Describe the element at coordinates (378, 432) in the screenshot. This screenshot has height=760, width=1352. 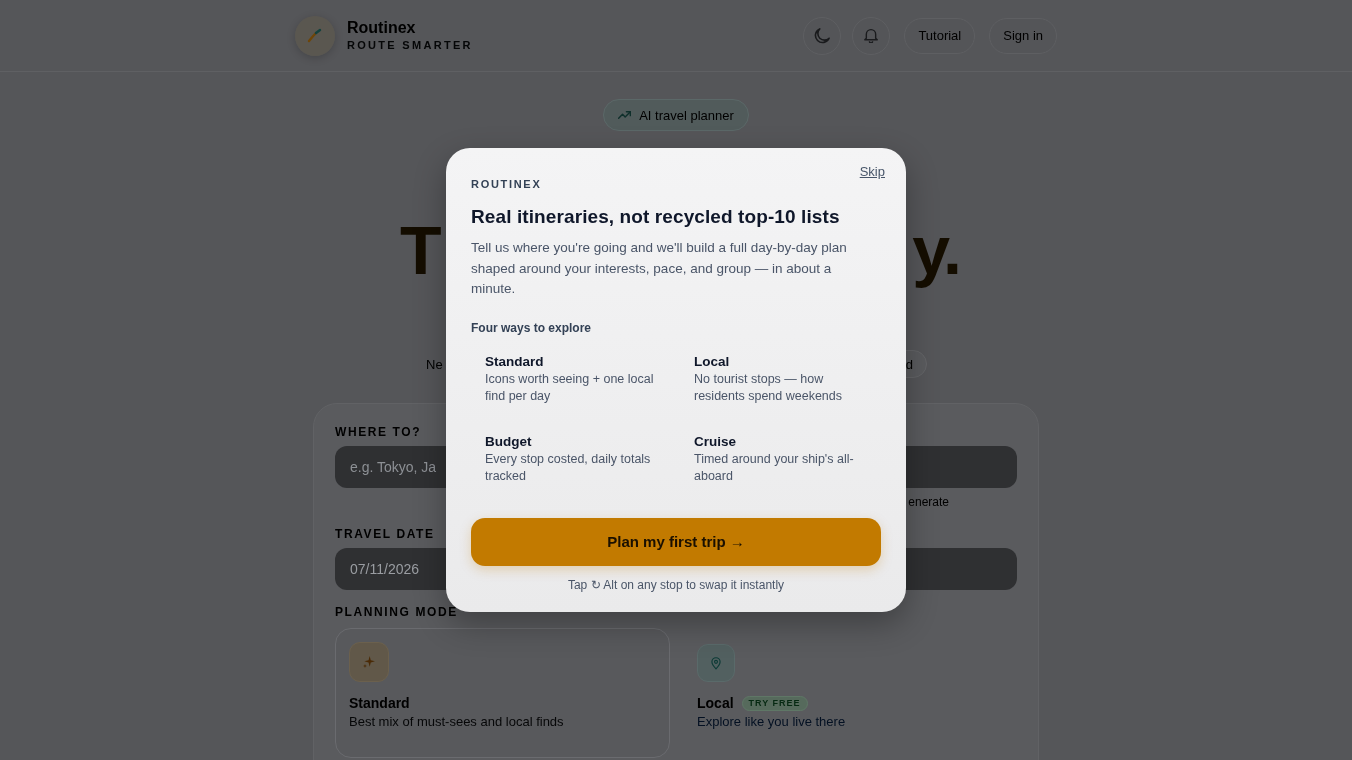
I see `field-label: WHERE TO?` at that location.